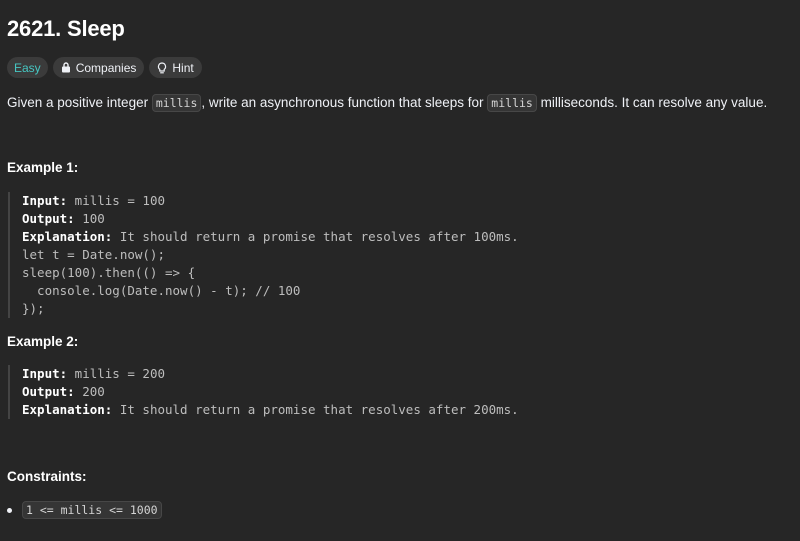 The height and width of the screenshot is (541, 800). I want to click on lightbulb-icon, so click(162, 67).